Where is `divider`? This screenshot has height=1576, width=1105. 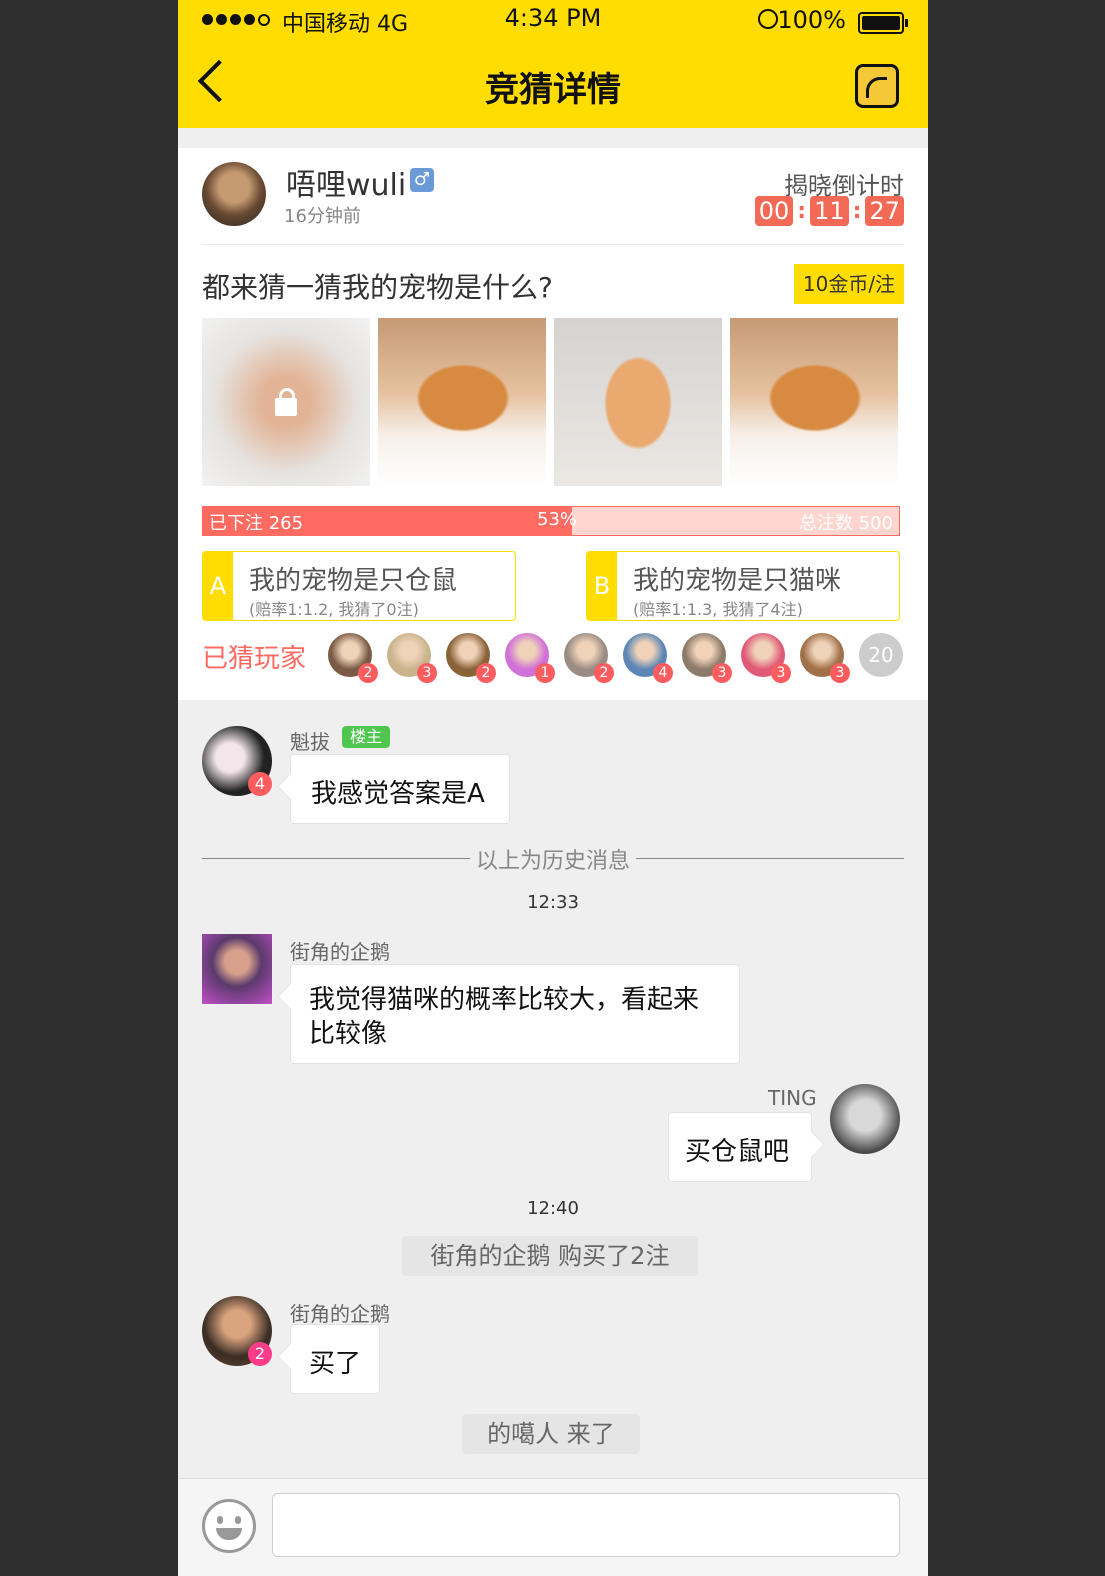 divider is located at coordinates (553, 244).